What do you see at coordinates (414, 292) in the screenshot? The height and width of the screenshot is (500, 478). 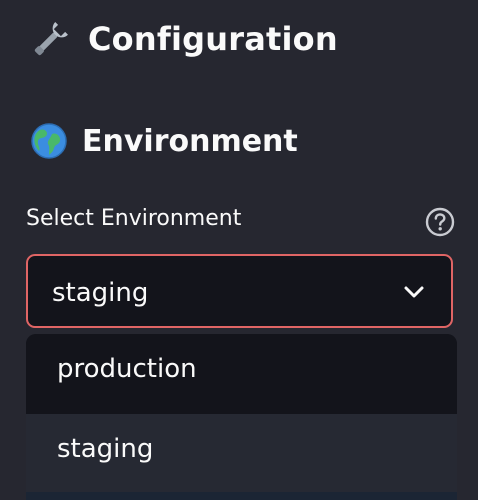 I see `chevron-down-icon` at bounding box center [414, 292].